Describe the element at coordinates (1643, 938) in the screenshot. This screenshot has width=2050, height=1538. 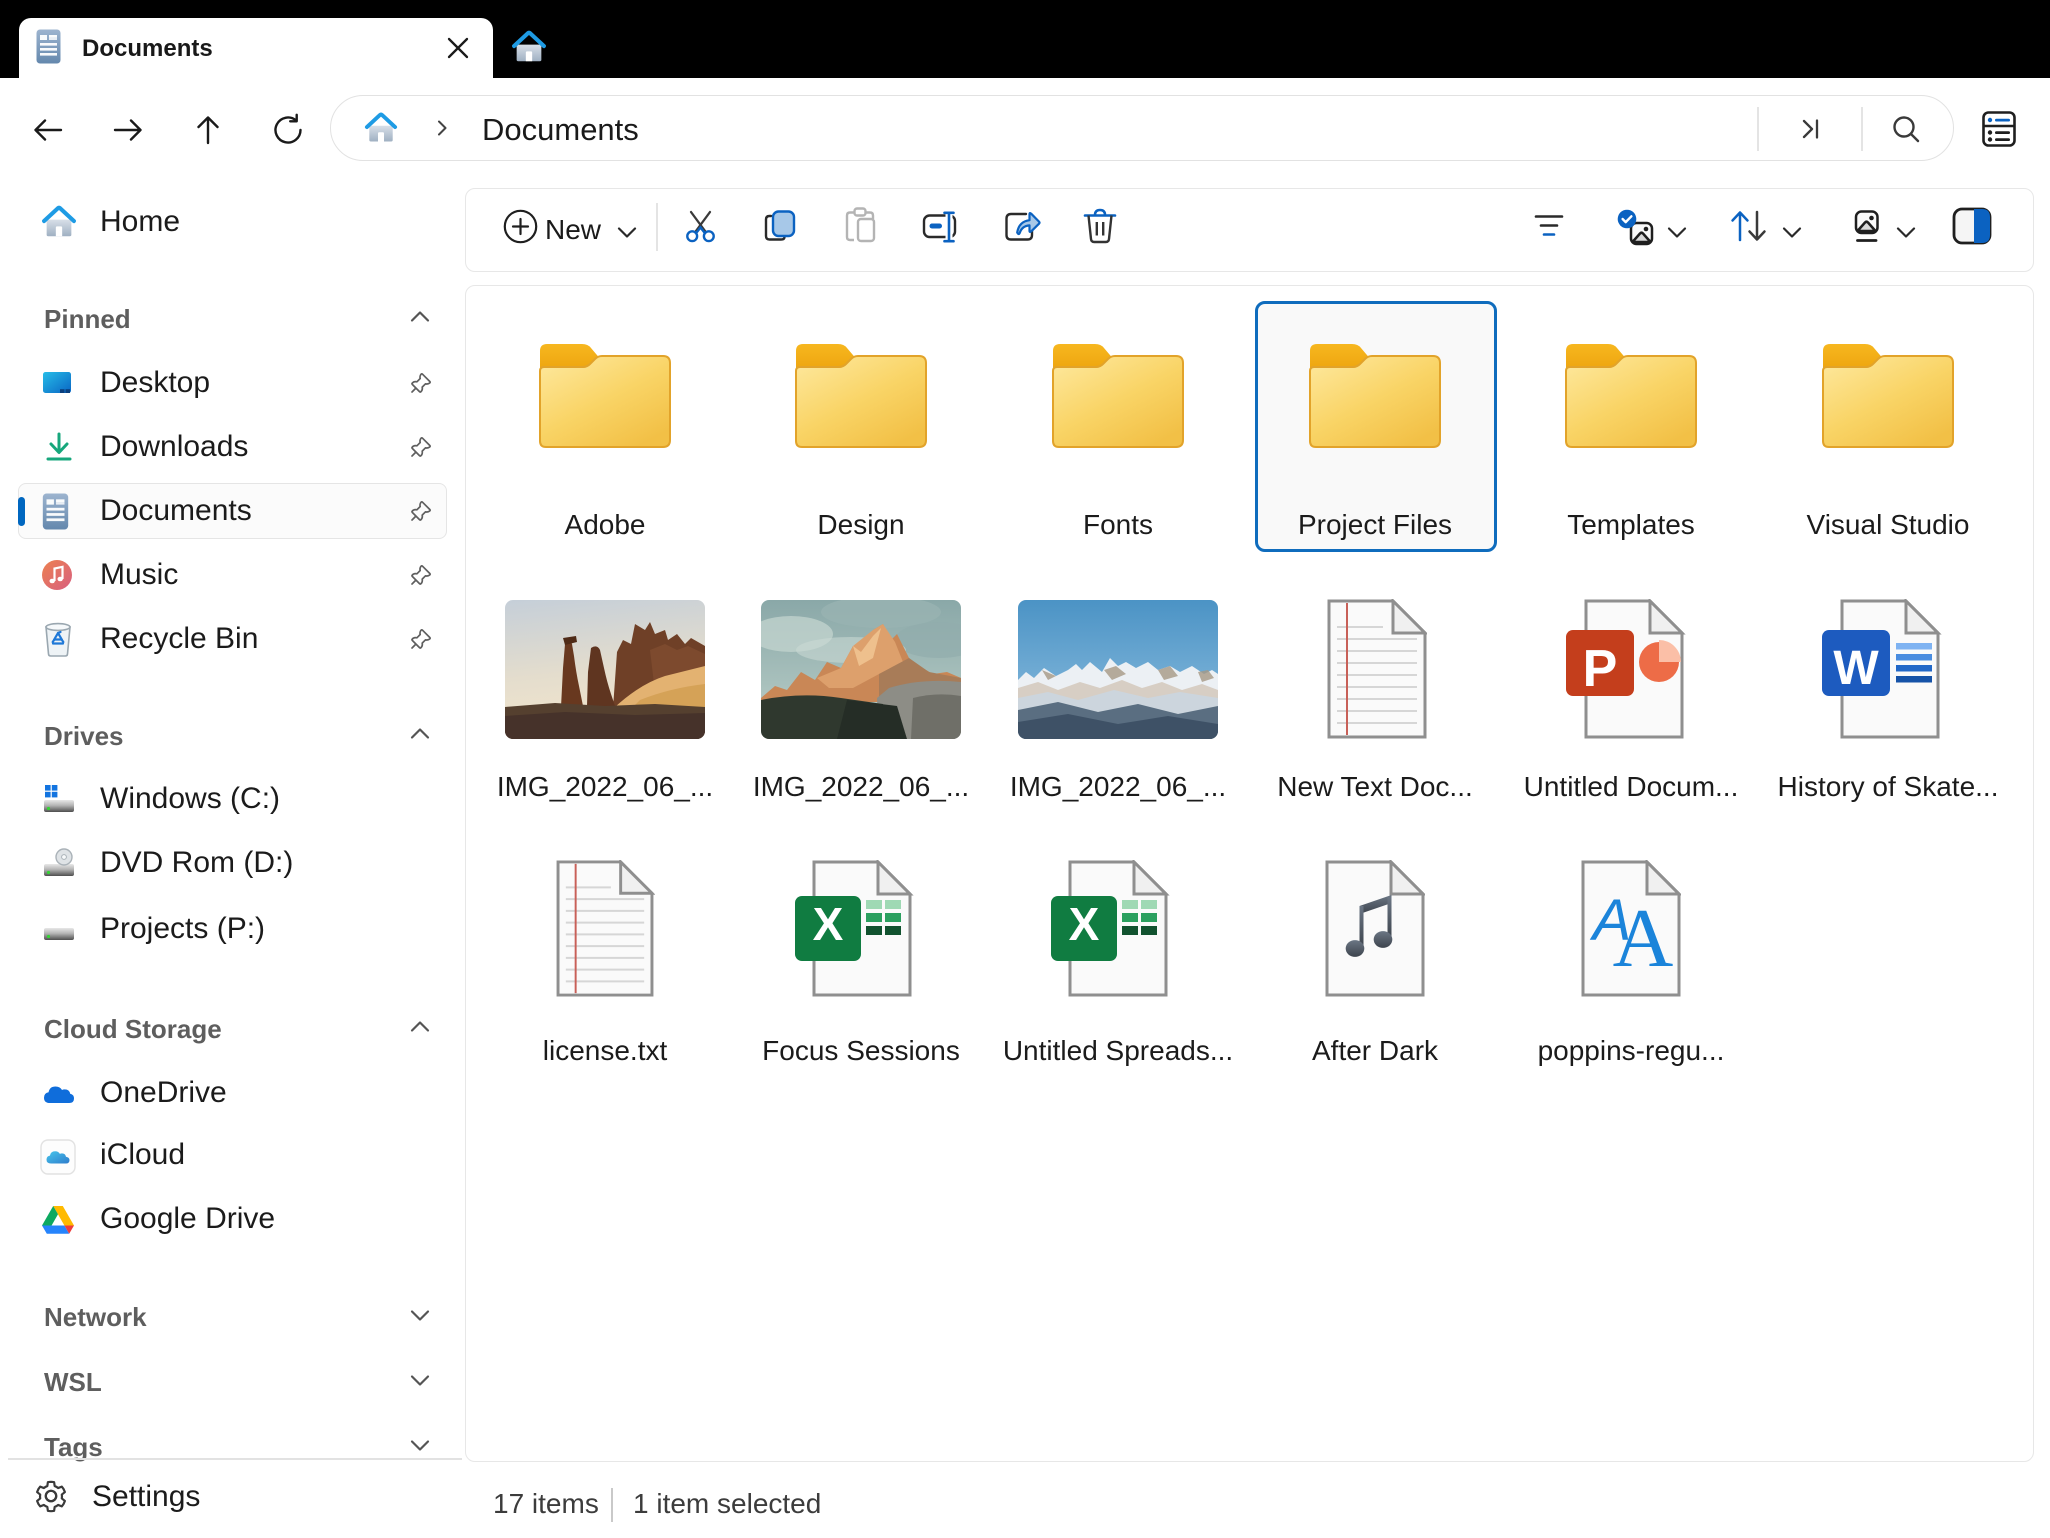
I see `svg-text: A` at that location.